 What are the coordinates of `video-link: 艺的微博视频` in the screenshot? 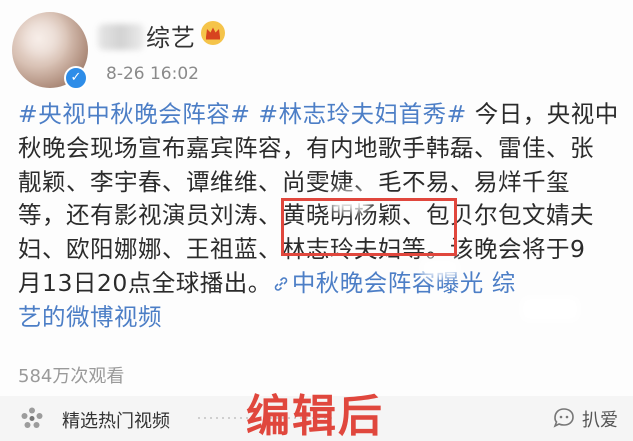 It's located at (90, 317).